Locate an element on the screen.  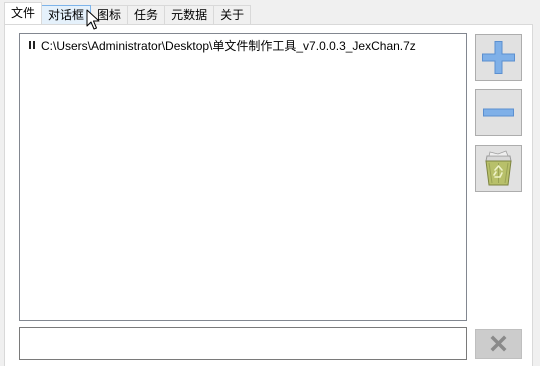
empty-list-button is located at coordinates (498, 168).